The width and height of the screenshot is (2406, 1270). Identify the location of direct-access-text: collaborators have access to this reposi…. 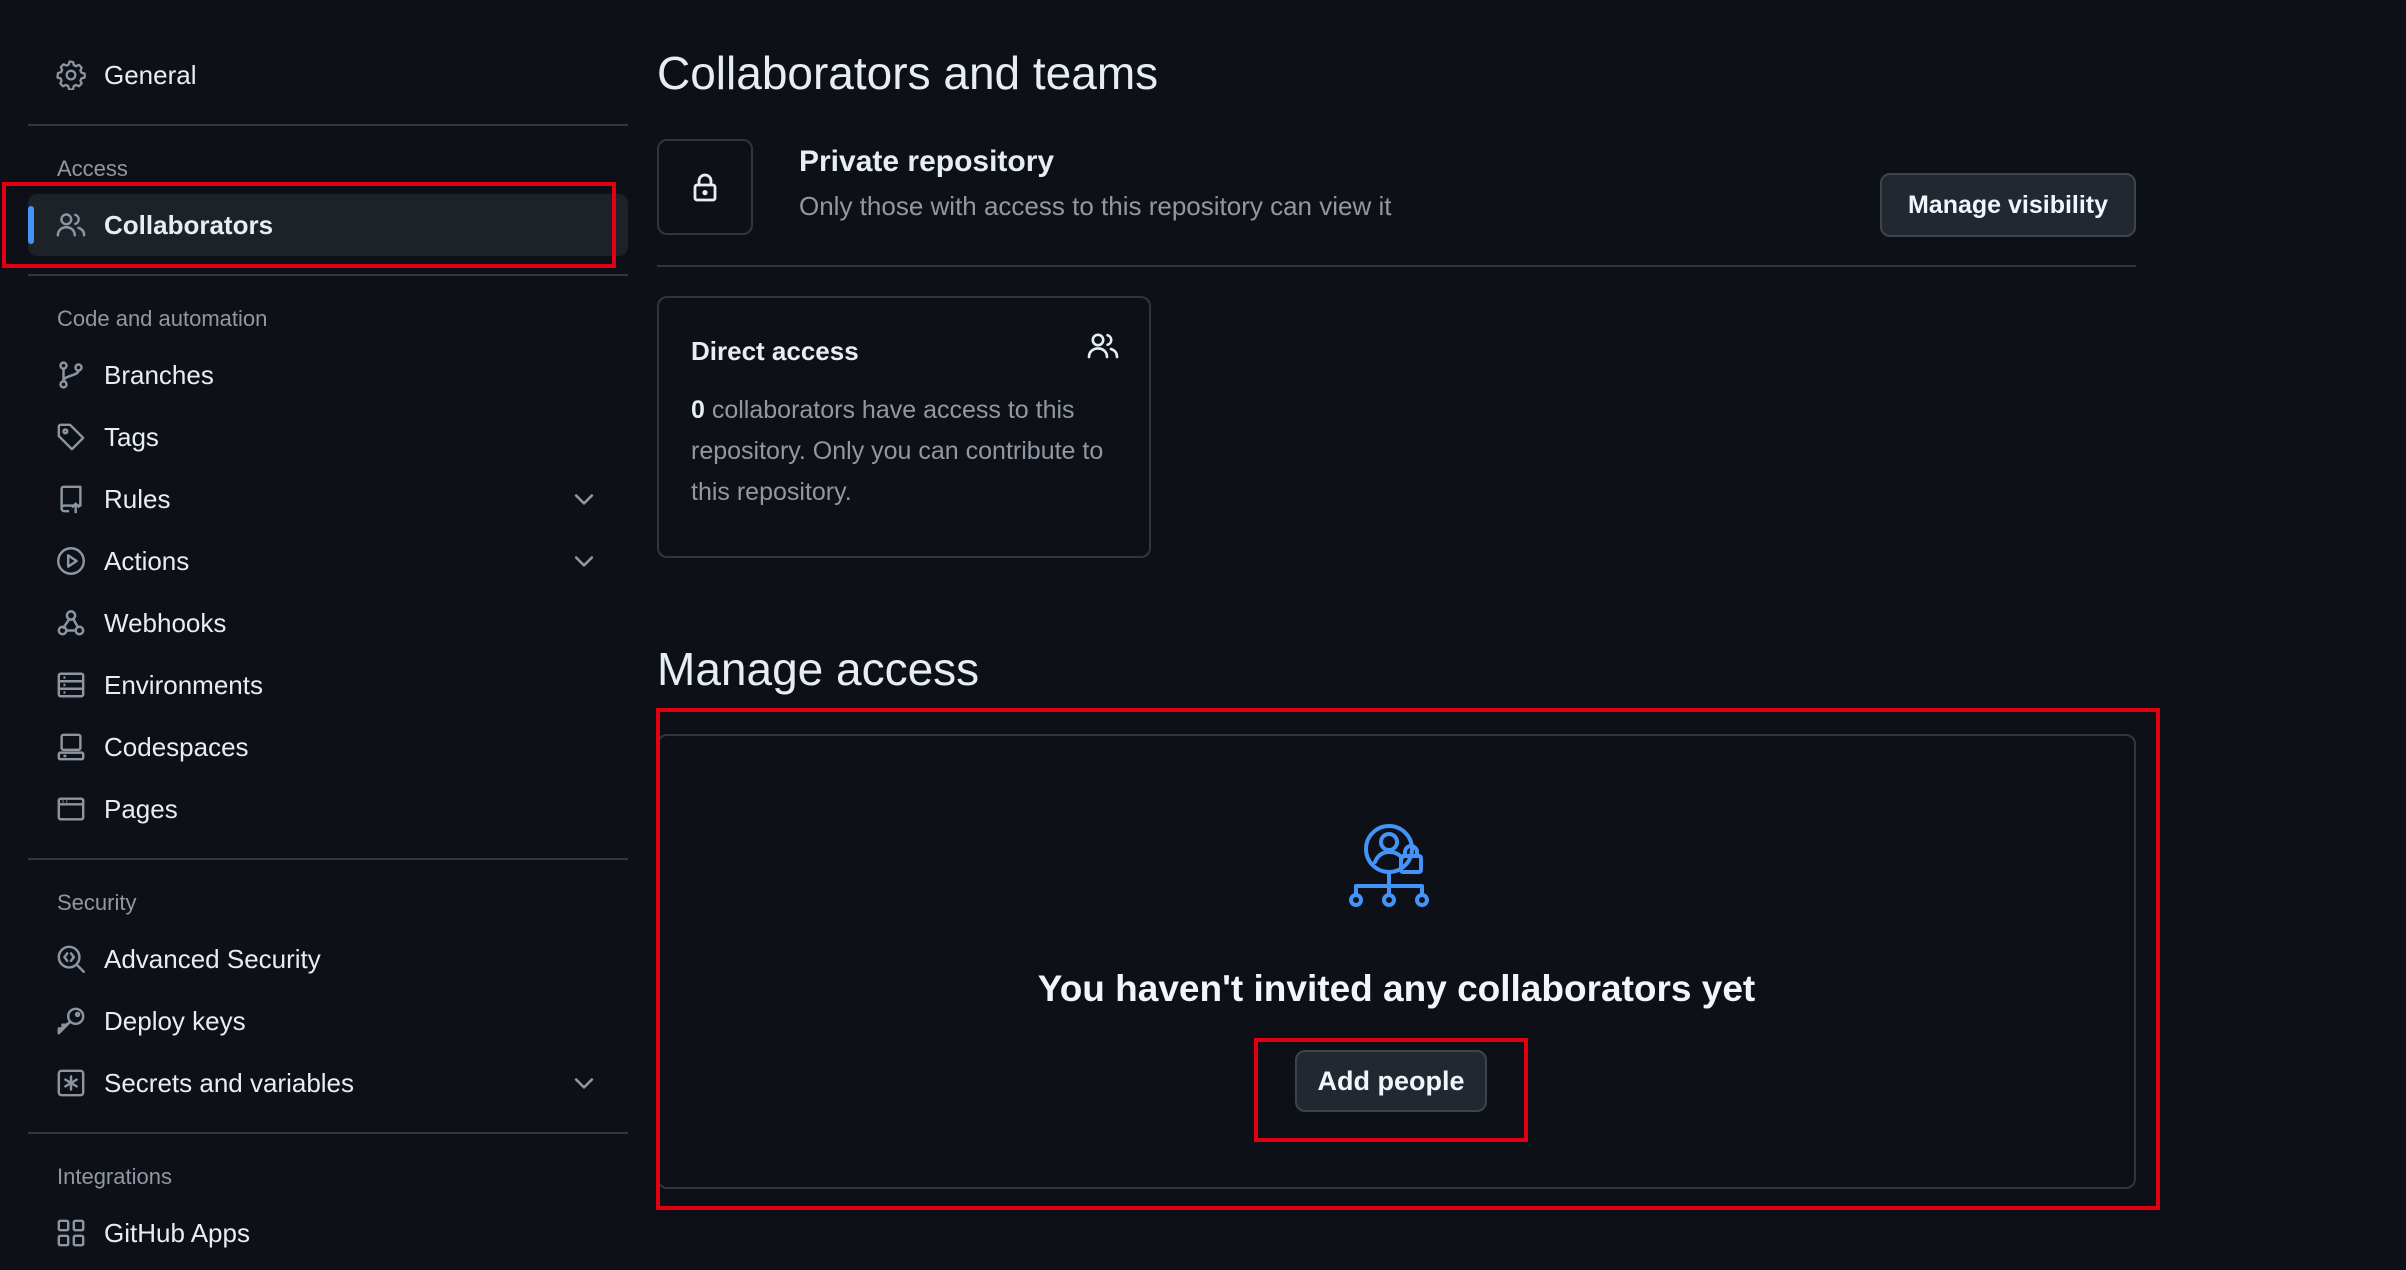
(897, 451).